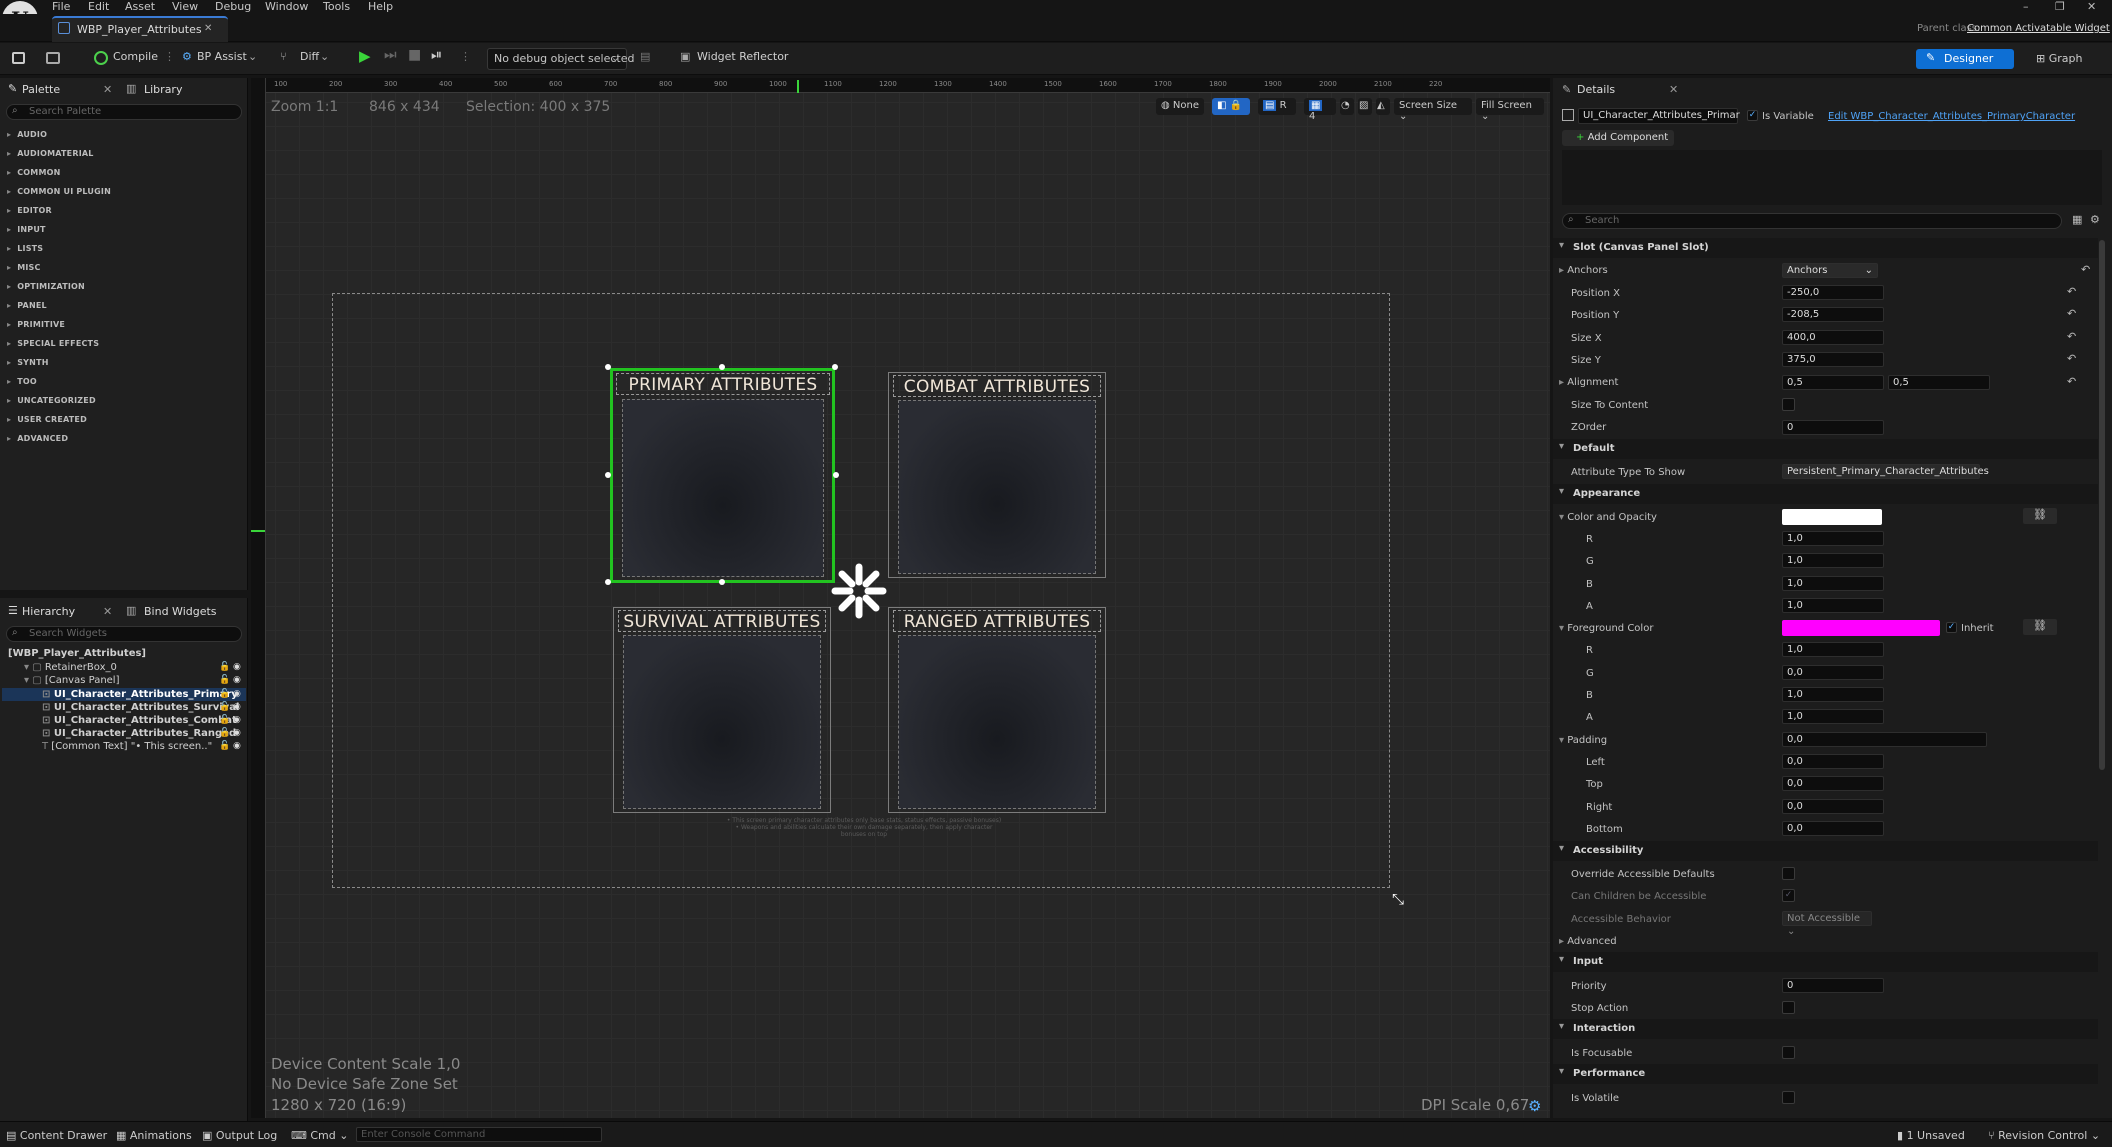 This screenshot has width=2112, height=1147. What do you see at coordinates (2077, 219) in the screenshot?
I see `table-view-icon: ▦` at bounding box center [2077, 219].